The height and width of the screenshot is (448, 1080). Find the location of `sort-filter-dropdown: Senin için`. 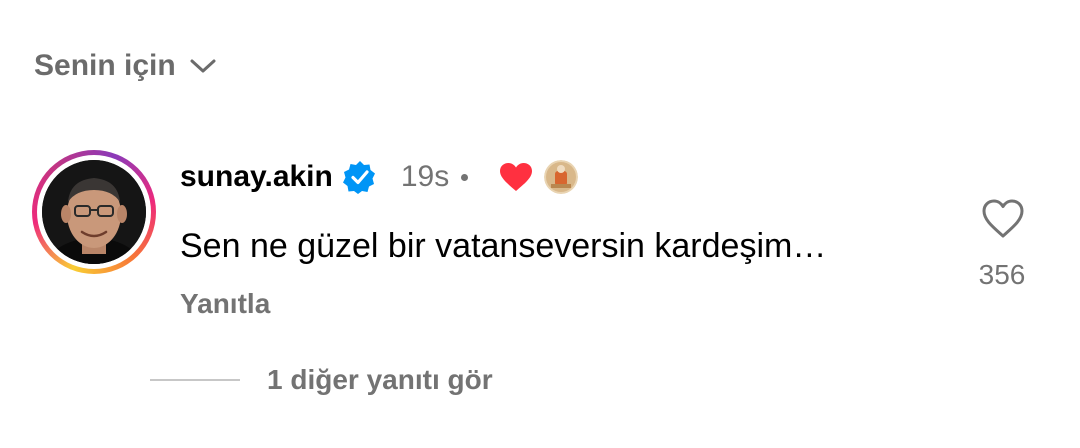

sort-filter-dropdown: Senin için is located at coordinates (126, 66).